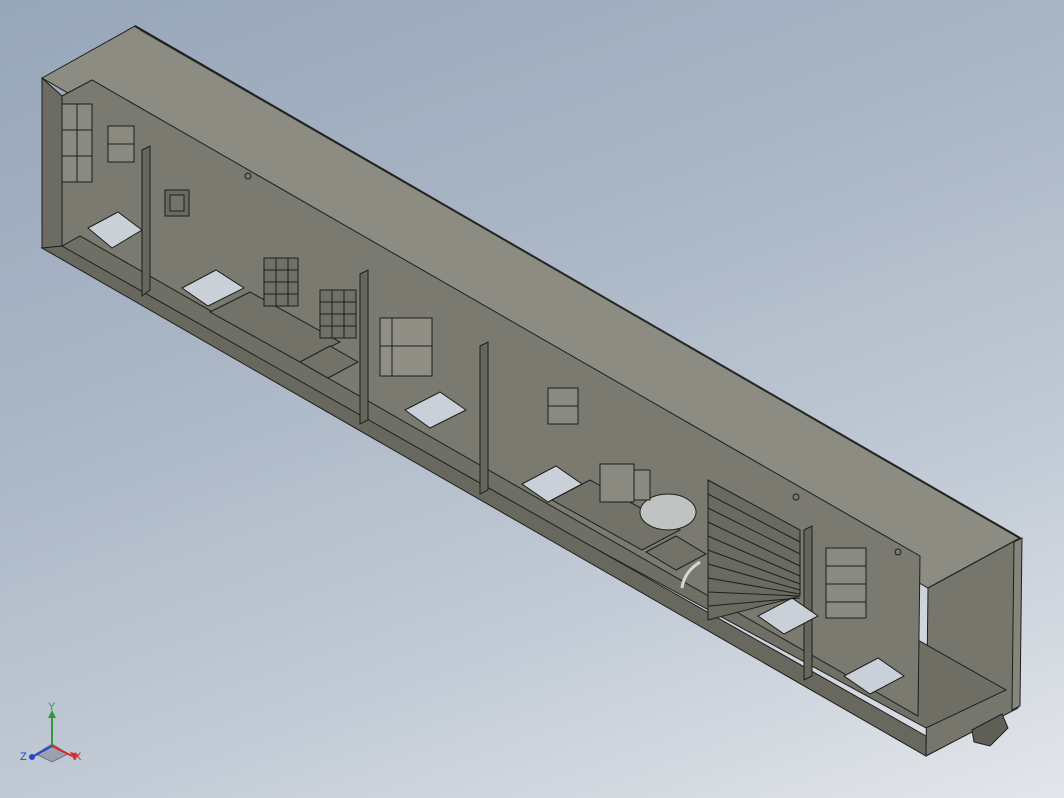  Describe the element at coordinates (177, 203) in the screenshot. I see `wall-window-pane` at that location.